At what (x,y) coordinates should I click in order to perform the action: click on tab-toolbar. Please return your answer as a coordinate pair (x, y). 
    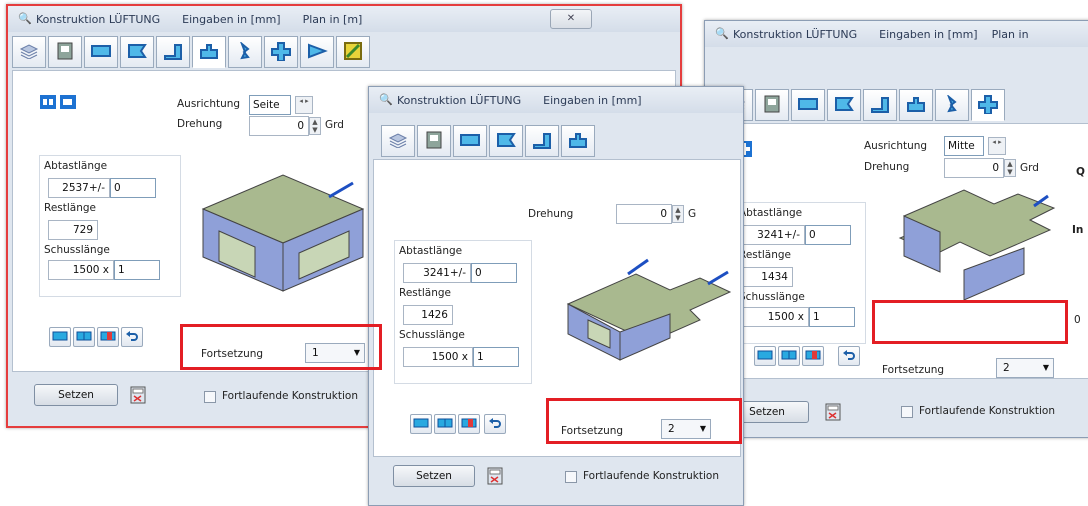
    Looking at the image, I should click on (863, 106).